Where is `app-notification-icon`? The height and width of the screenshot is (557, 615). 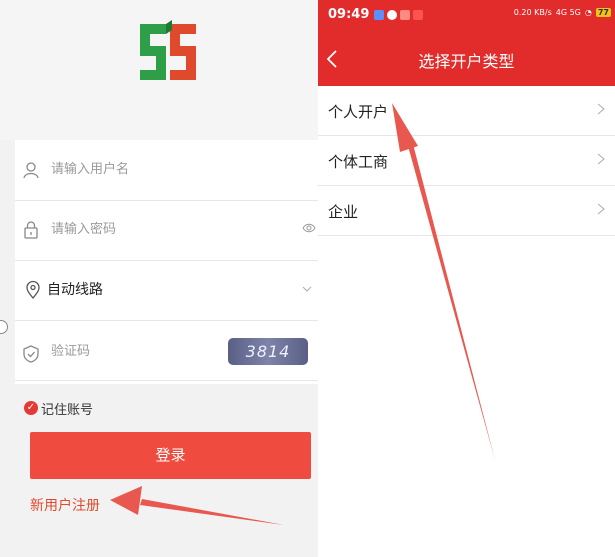 app-notification-icon is located at coordinates (379, 15).